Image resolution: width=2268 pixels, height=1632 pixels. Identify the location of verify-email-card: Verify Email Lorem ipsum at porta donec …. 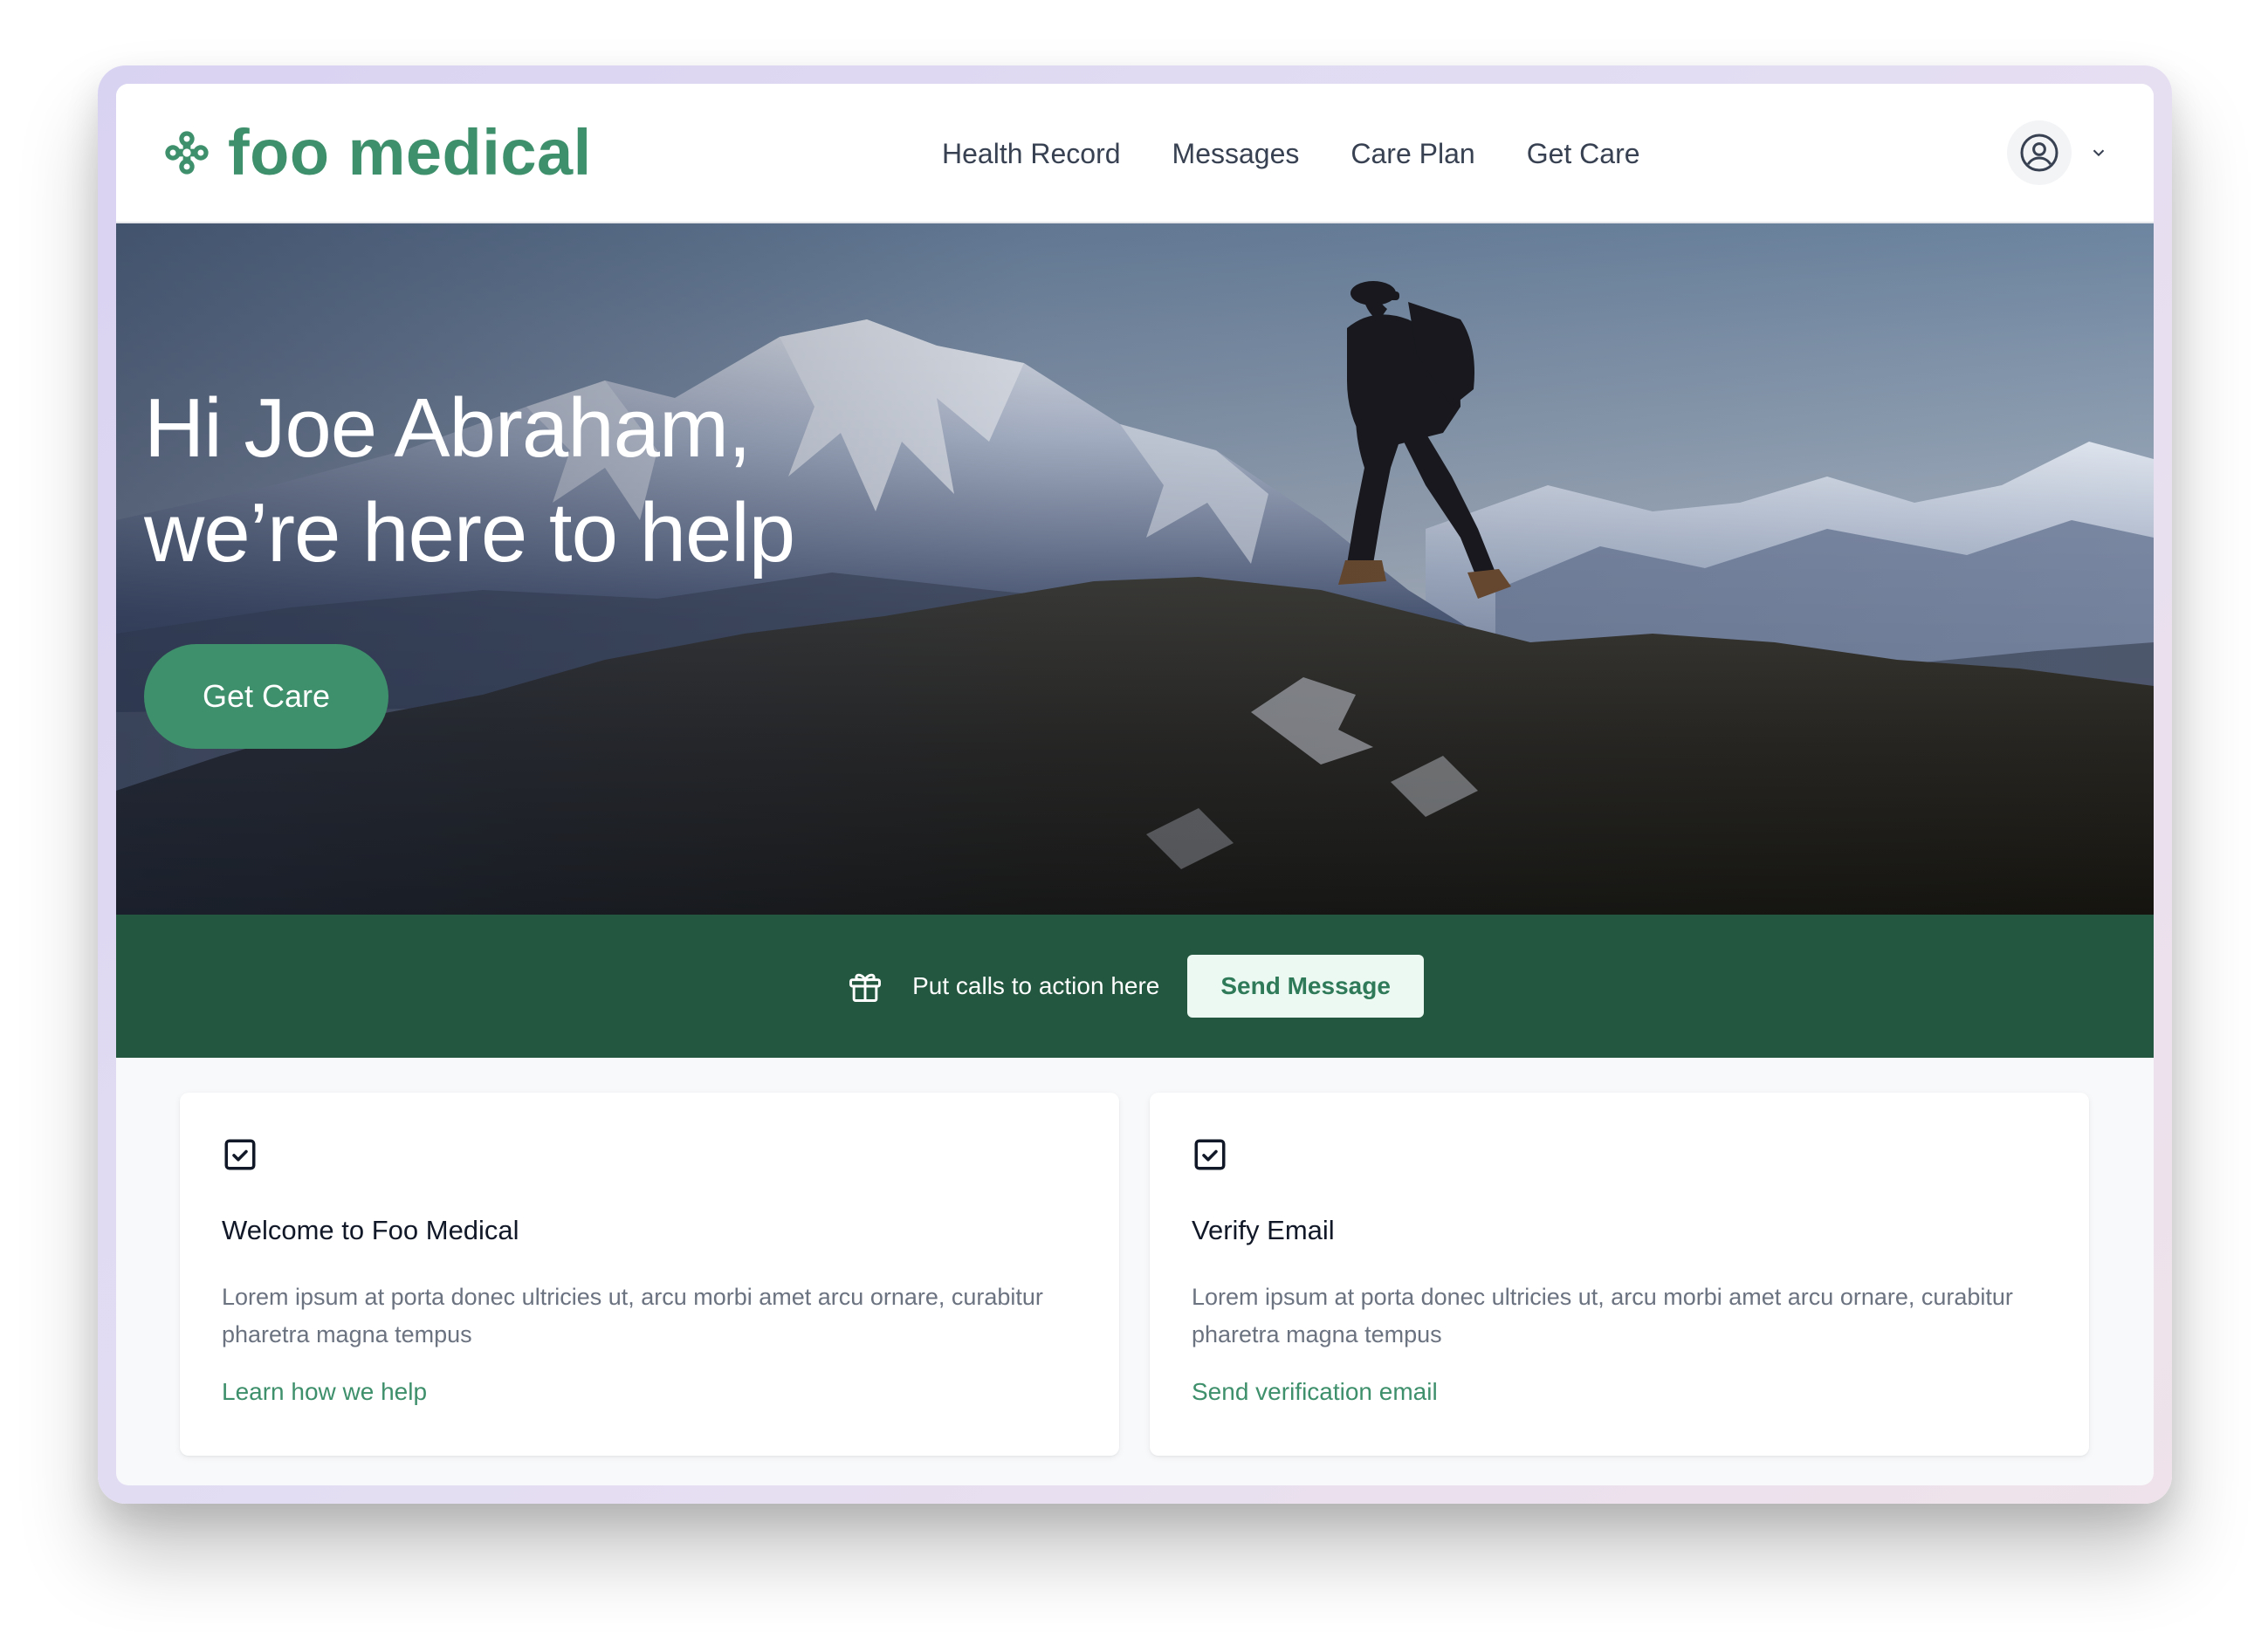
(1620, 1274).